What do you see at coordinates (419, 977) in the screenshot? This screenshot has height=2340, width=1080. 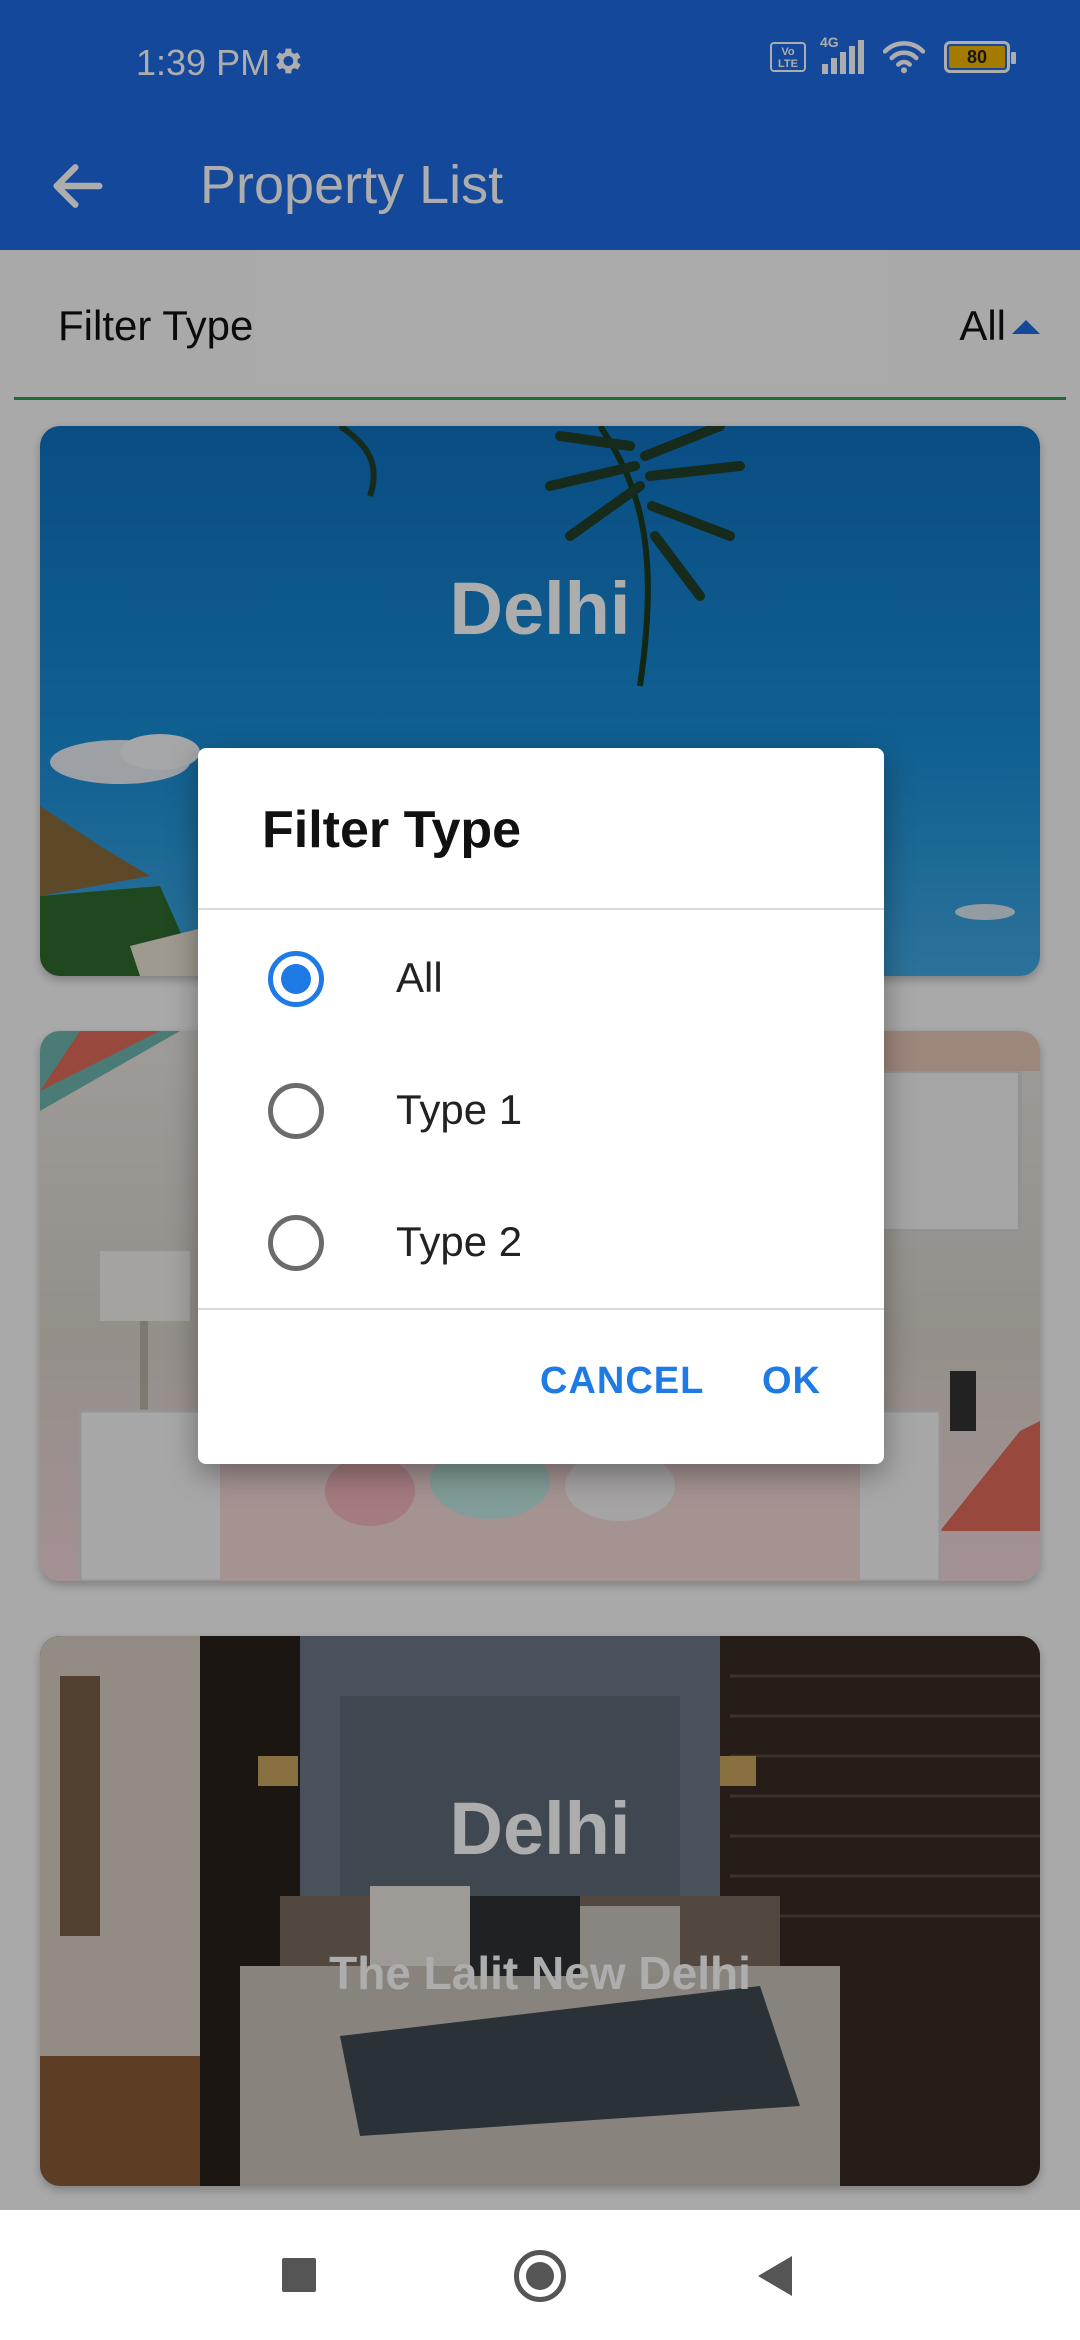 I see `radio-option-label: All` at bounding box center [419, 977].